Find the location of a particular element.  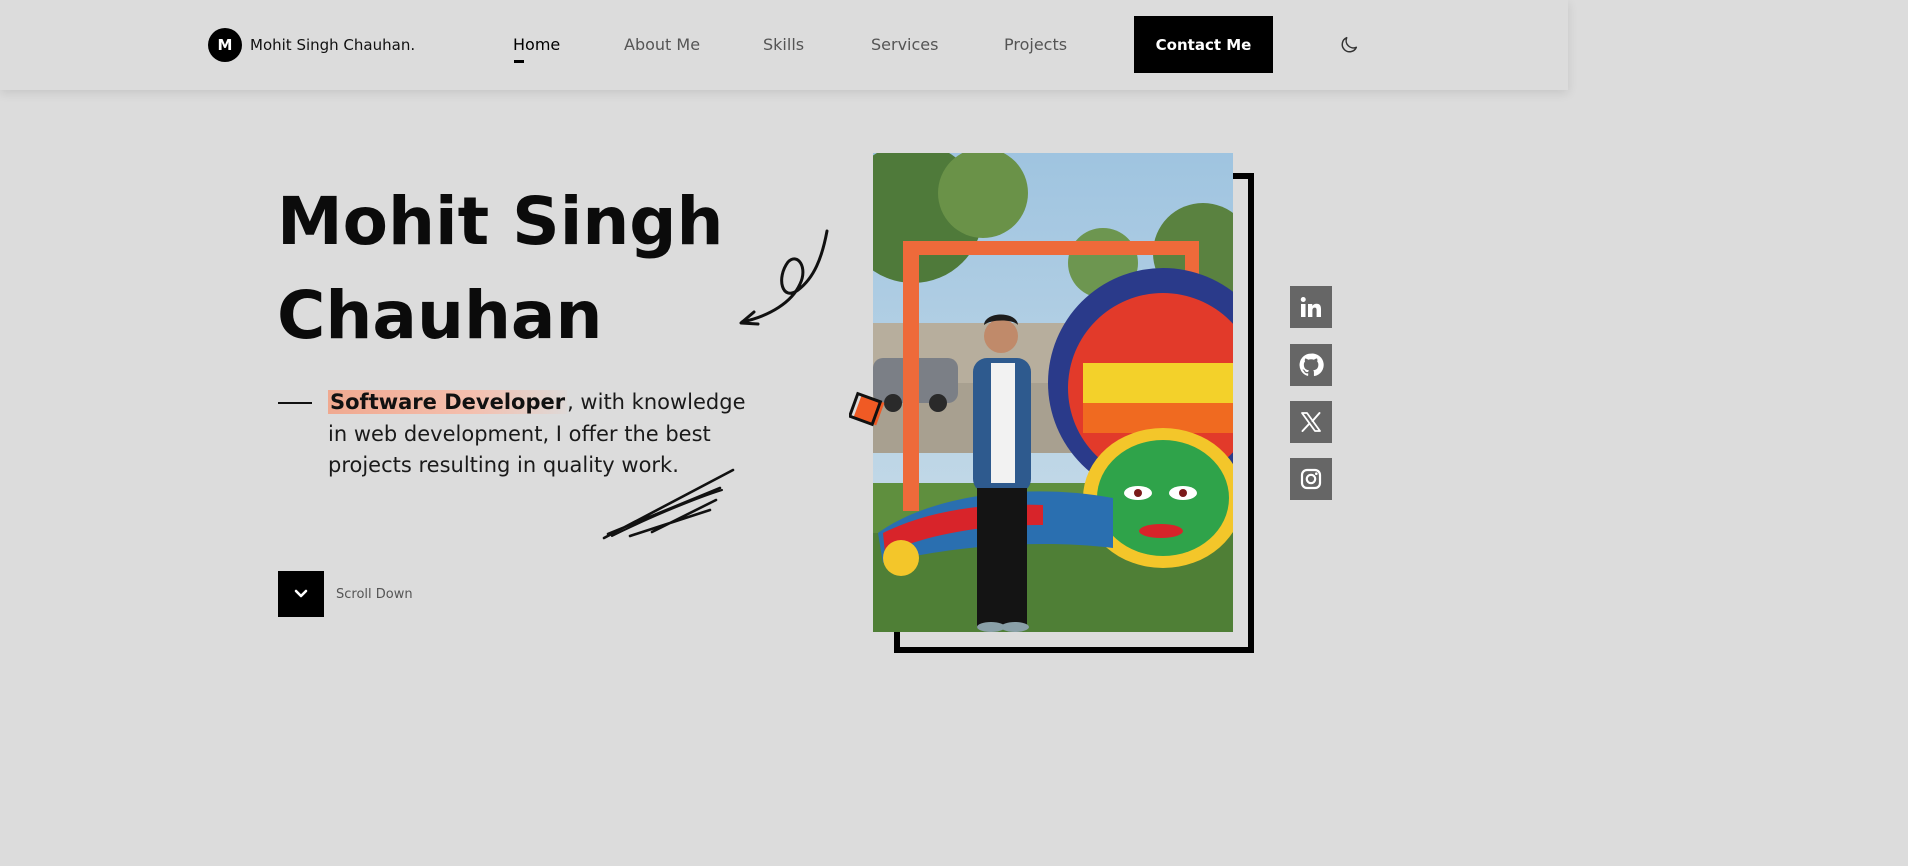

moon-icon is located at coordinates (1349, 45).